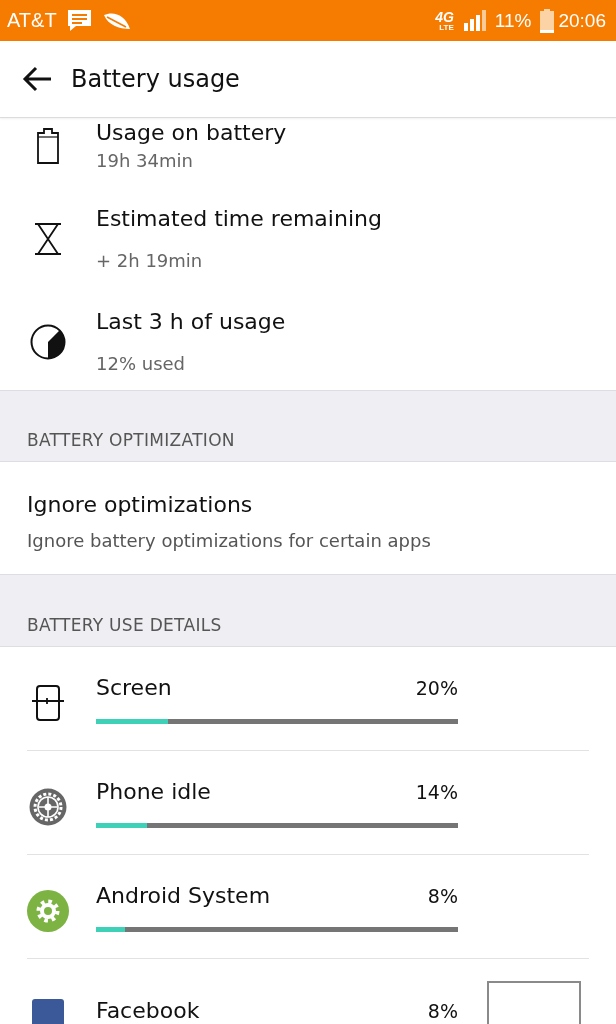 The height and width of the screenshot is (1024, 616). Describe the element at coordinates (155, 79) in the screenshot. I see `screen-title: Battery usage` at that location.